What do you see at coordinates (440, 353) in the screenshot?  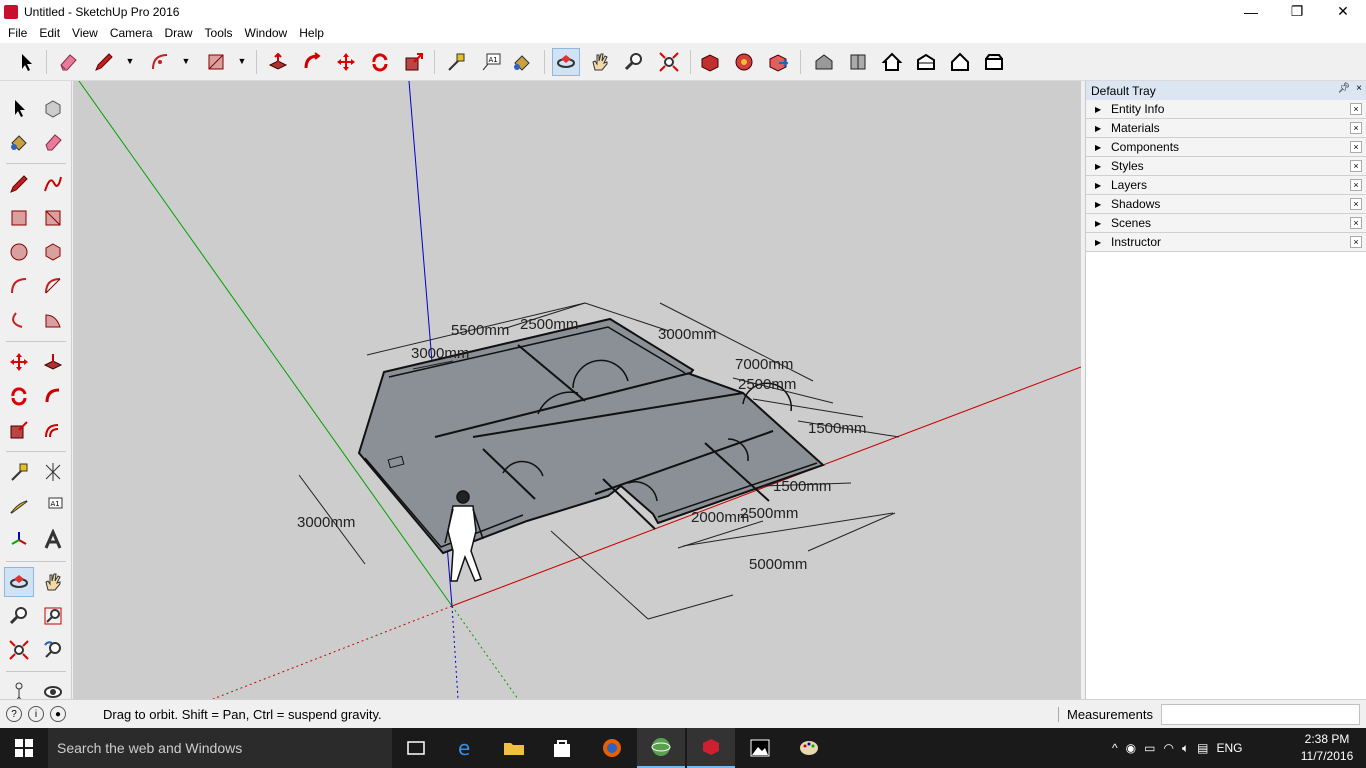 I see `dim-label-3000mm-left: 3000mm` at bounding box center [440, 353].